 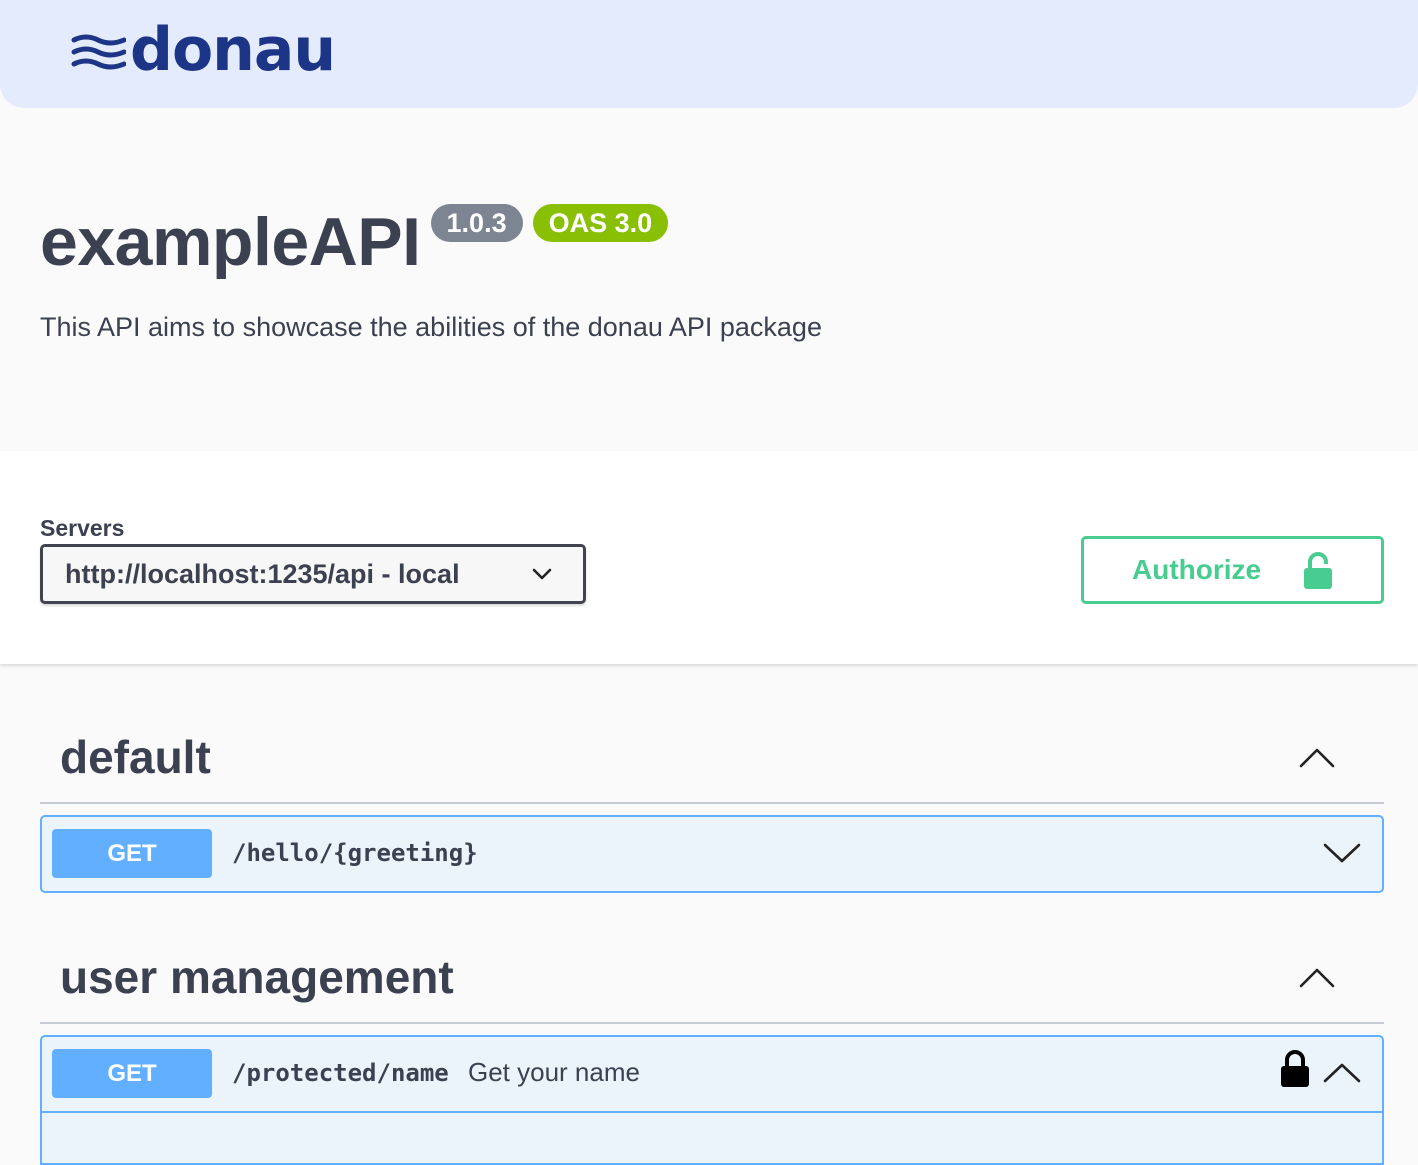 What do you see at coordinates (82, 528) in the screenshot?
I see `servers-label: Servers` at bounding box center [82, 528].